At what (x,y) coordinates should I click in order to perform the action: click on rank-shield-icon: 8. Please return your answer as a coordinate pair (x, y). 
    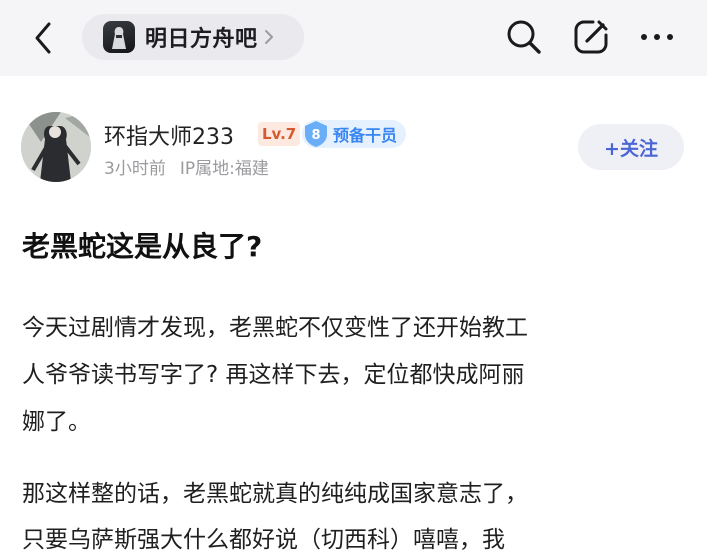
    Looking at the image, I should click on (316, 134).